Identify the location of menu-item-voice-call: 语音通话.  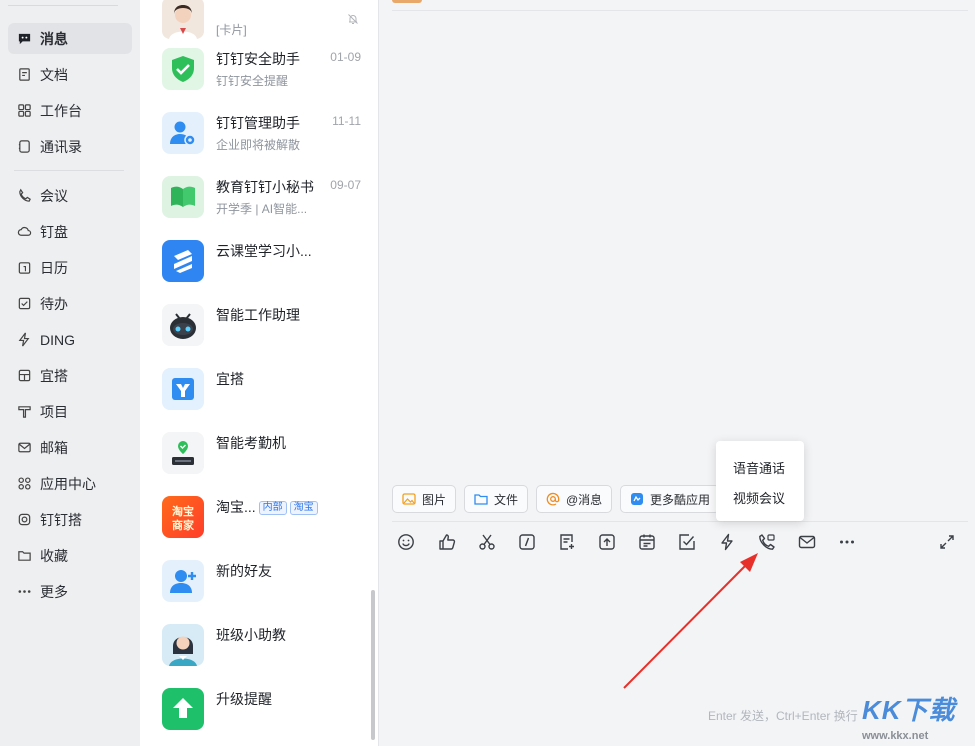
(759, 467).